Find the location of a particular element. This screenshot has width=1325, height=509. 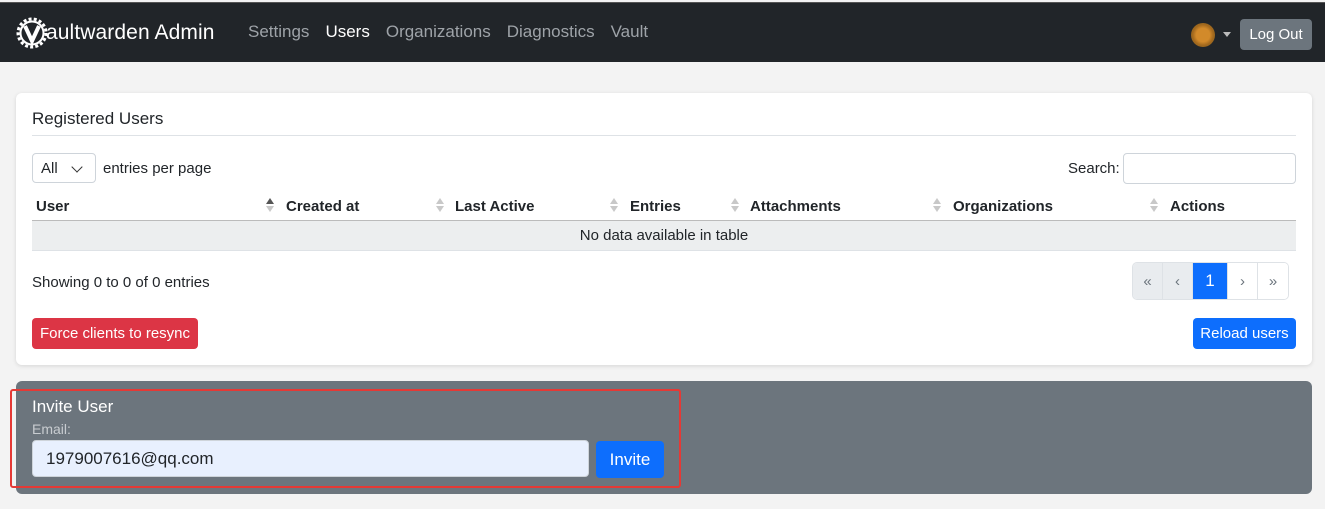

user-avatar is located at coordinates (1203, 35).